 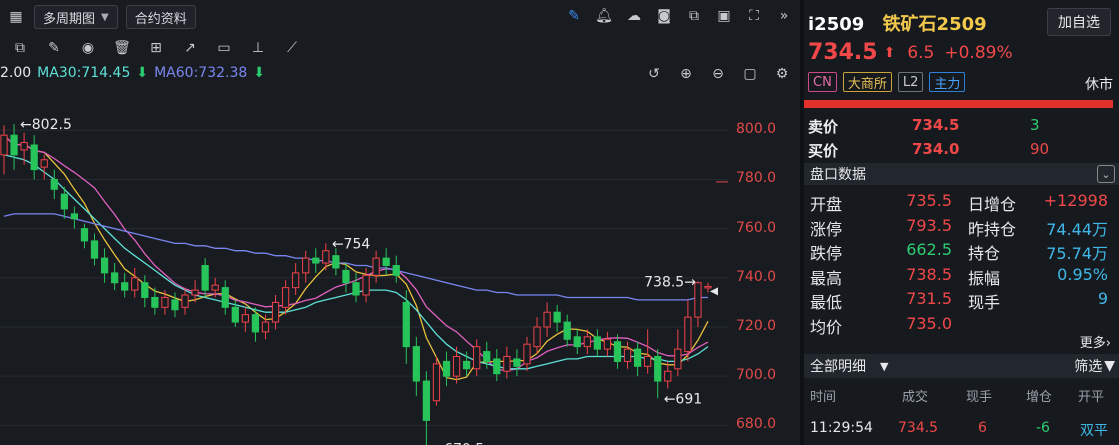 What do you see at coordinates (1091, 397) in the screenshot?
I see `col-type: 开平` at bounding box center [1091, 397].